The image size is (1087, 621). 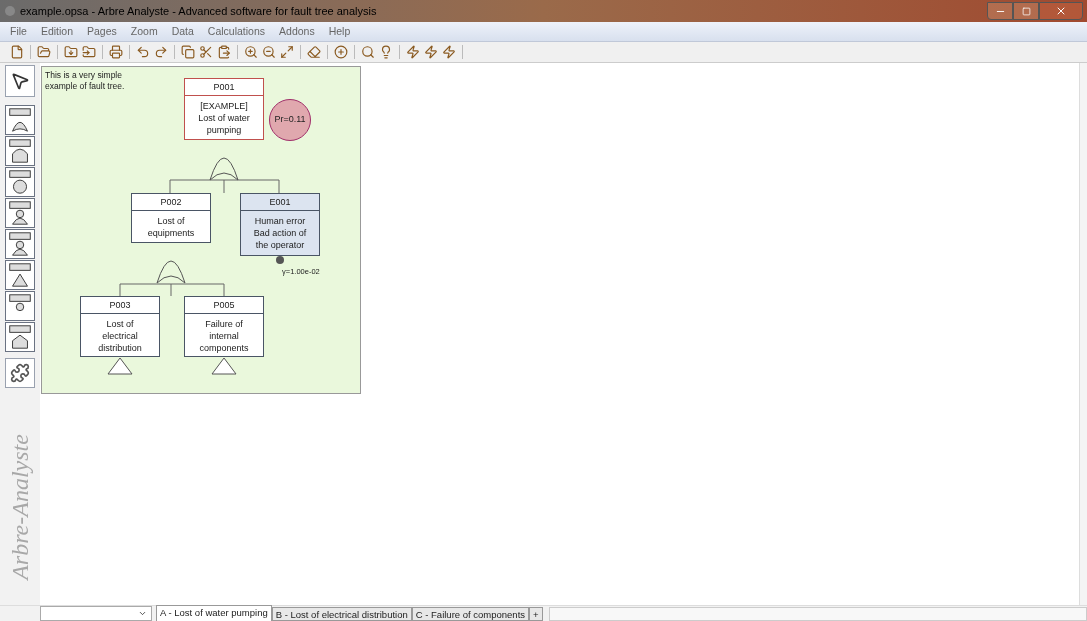 I want to click on add-tab-button: +, so click(x=536, y=614).